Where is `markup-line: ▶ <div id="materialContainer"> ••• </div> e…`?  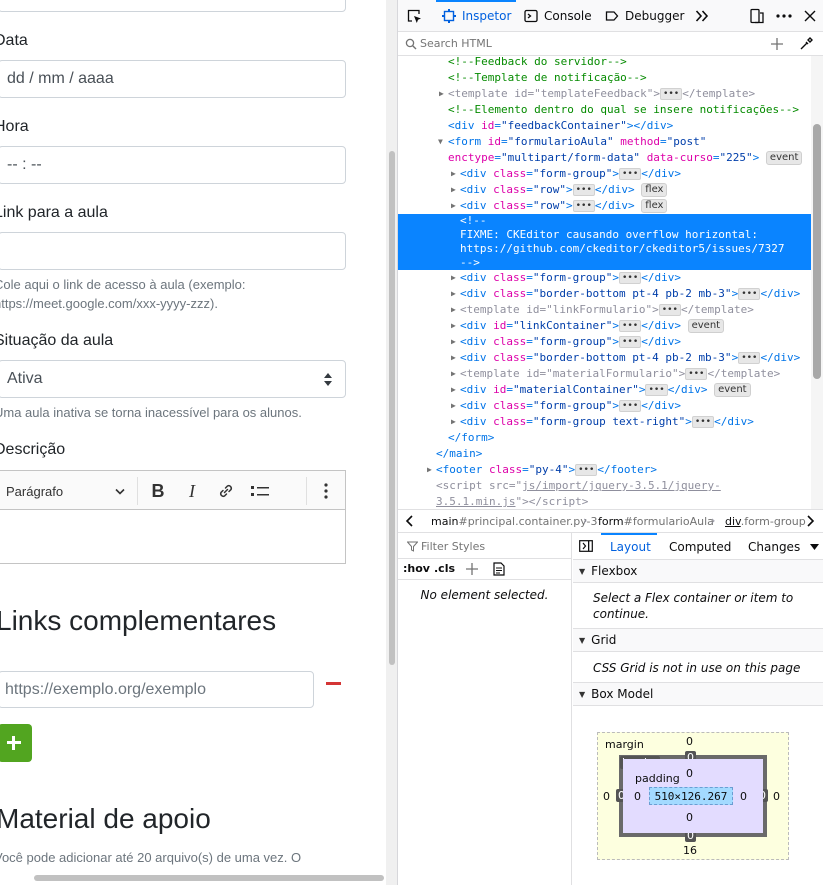 markup-line: ▶ <div id="materialContainer"> ••• </div> e… is located at coordinates (605, 390).